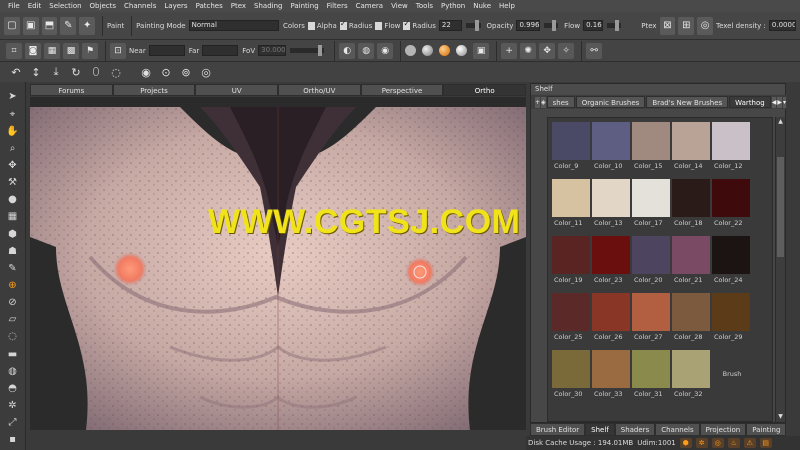 The width and height of the screenshot is (800, 450). Describe the element at coordinates (13, 268) in the screenshot. I see `pin-icon: ✎` at that location.